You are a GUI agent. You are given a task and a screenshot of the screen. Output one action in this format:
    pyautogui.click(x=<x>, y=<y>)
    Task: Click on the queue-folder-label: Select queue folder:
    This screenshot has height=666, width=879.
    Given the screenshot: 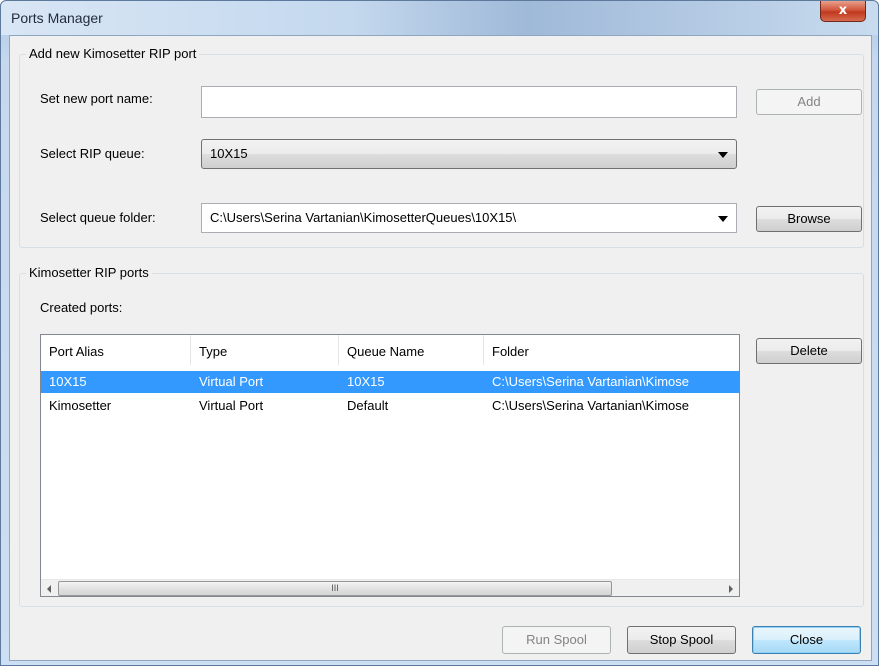 What is the action you would take?
    pyautogui.click(x=98, y=217)
    